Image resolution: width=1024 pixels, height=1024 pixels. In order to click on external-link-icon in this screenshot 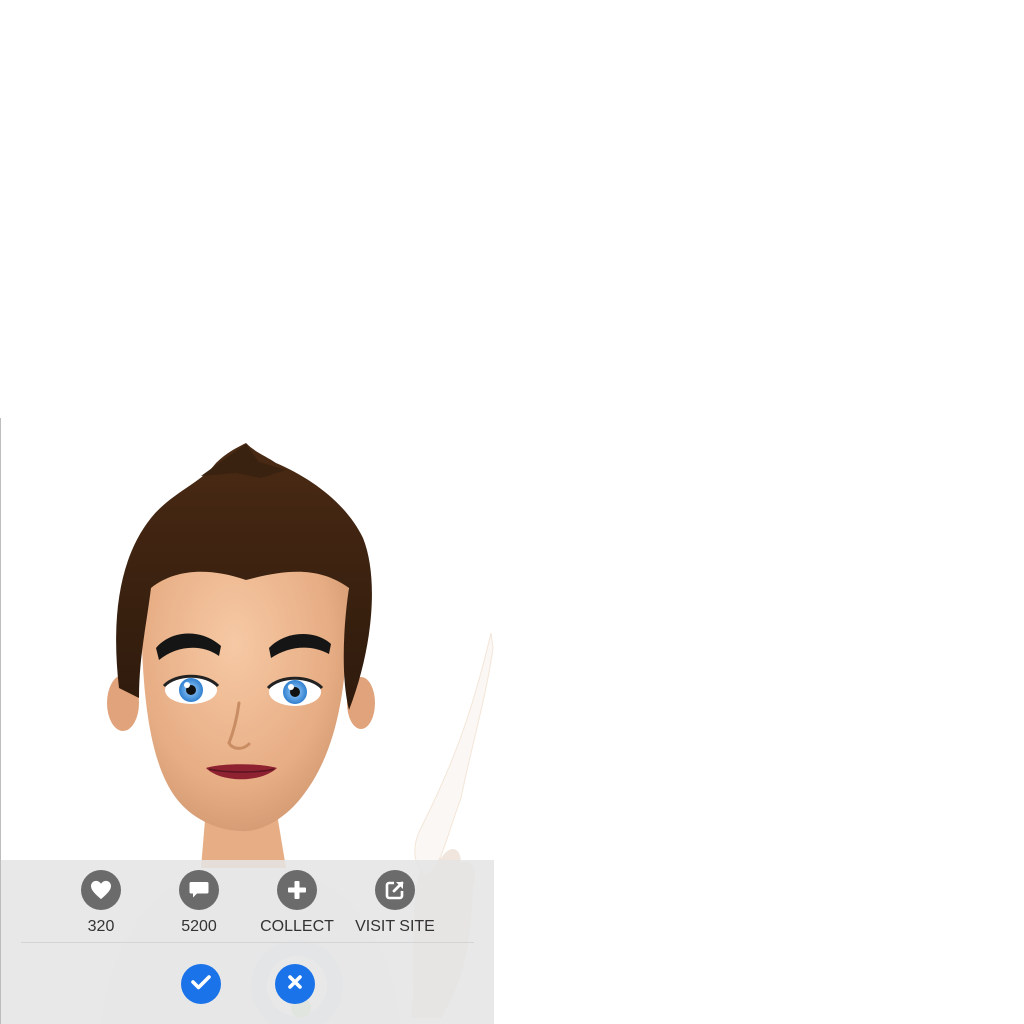, I will do `click(395, 890)`.